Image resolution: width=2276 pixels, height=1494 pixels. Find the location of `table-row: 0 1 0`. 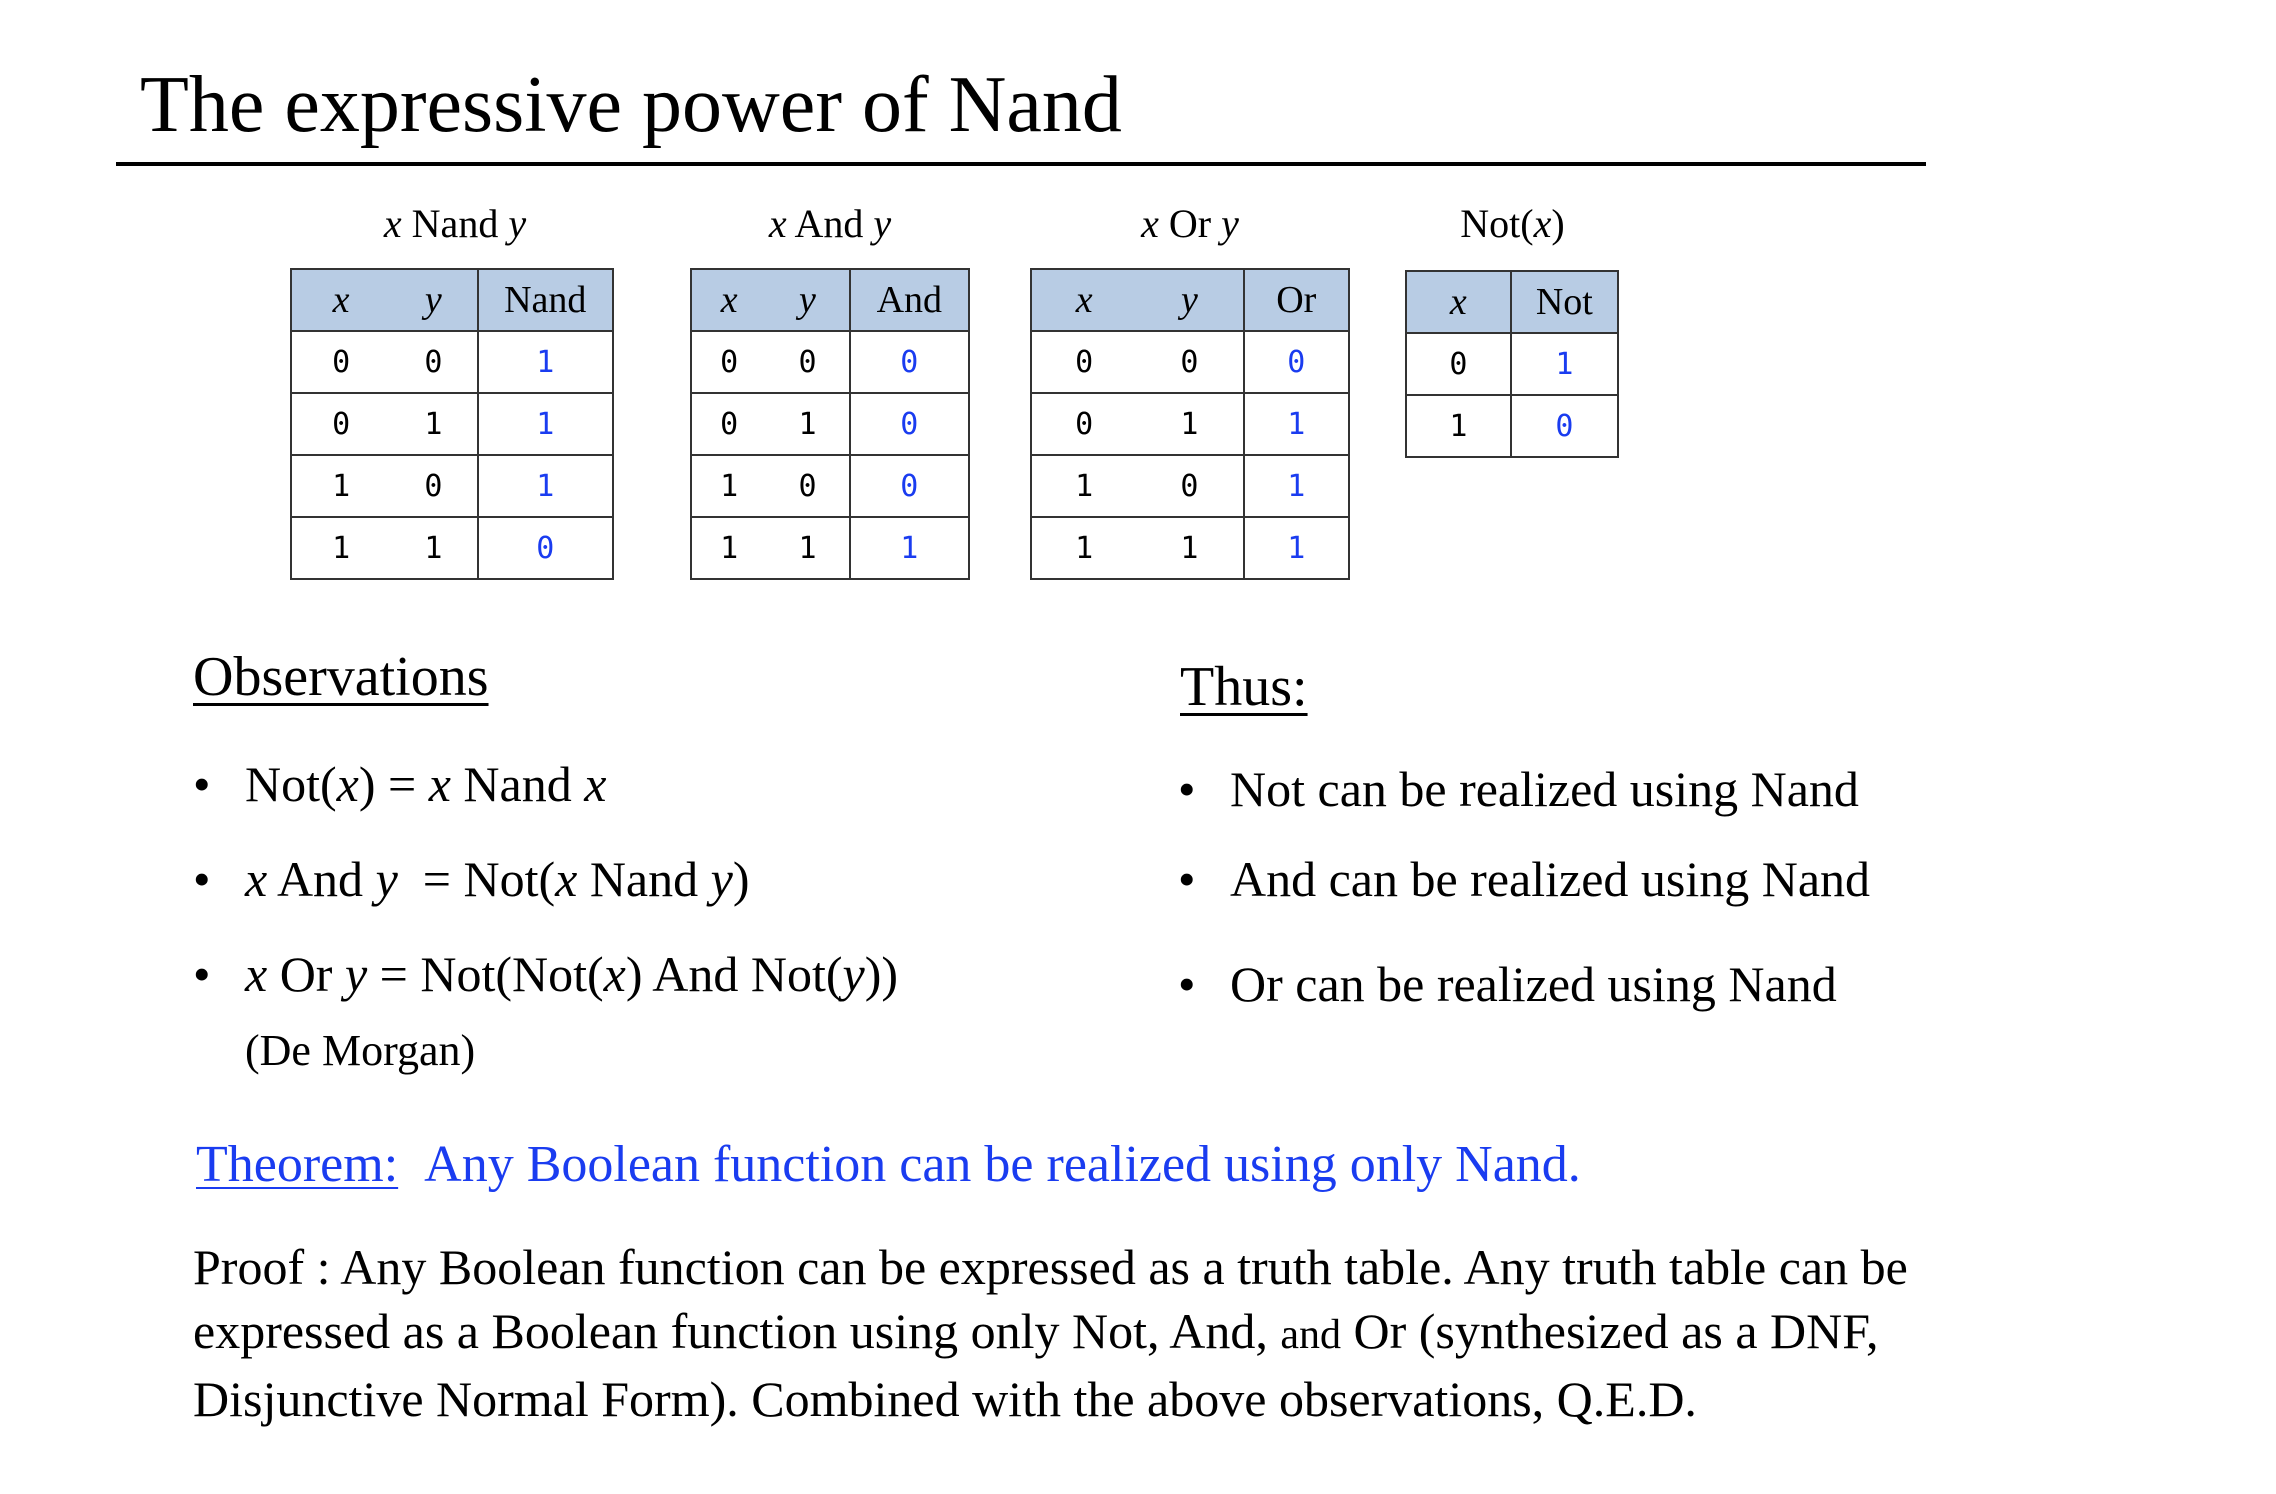

table-row: 0 1 0 is located at coordinates (830, 424).